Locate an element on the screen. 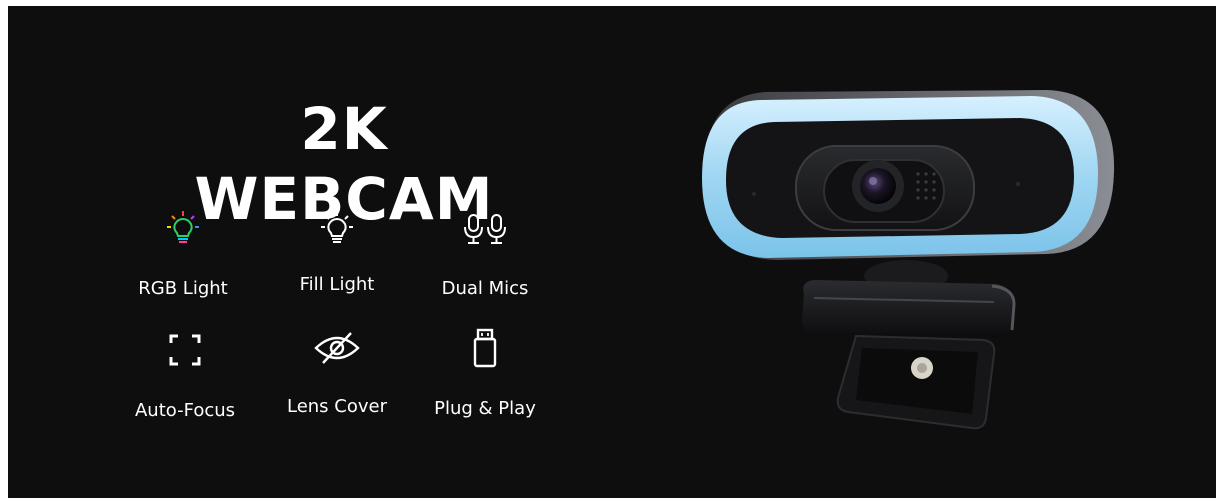 The height and width of the screenshot is (498, 1216). usb-drive-icon is located at coordinates (485, 348).